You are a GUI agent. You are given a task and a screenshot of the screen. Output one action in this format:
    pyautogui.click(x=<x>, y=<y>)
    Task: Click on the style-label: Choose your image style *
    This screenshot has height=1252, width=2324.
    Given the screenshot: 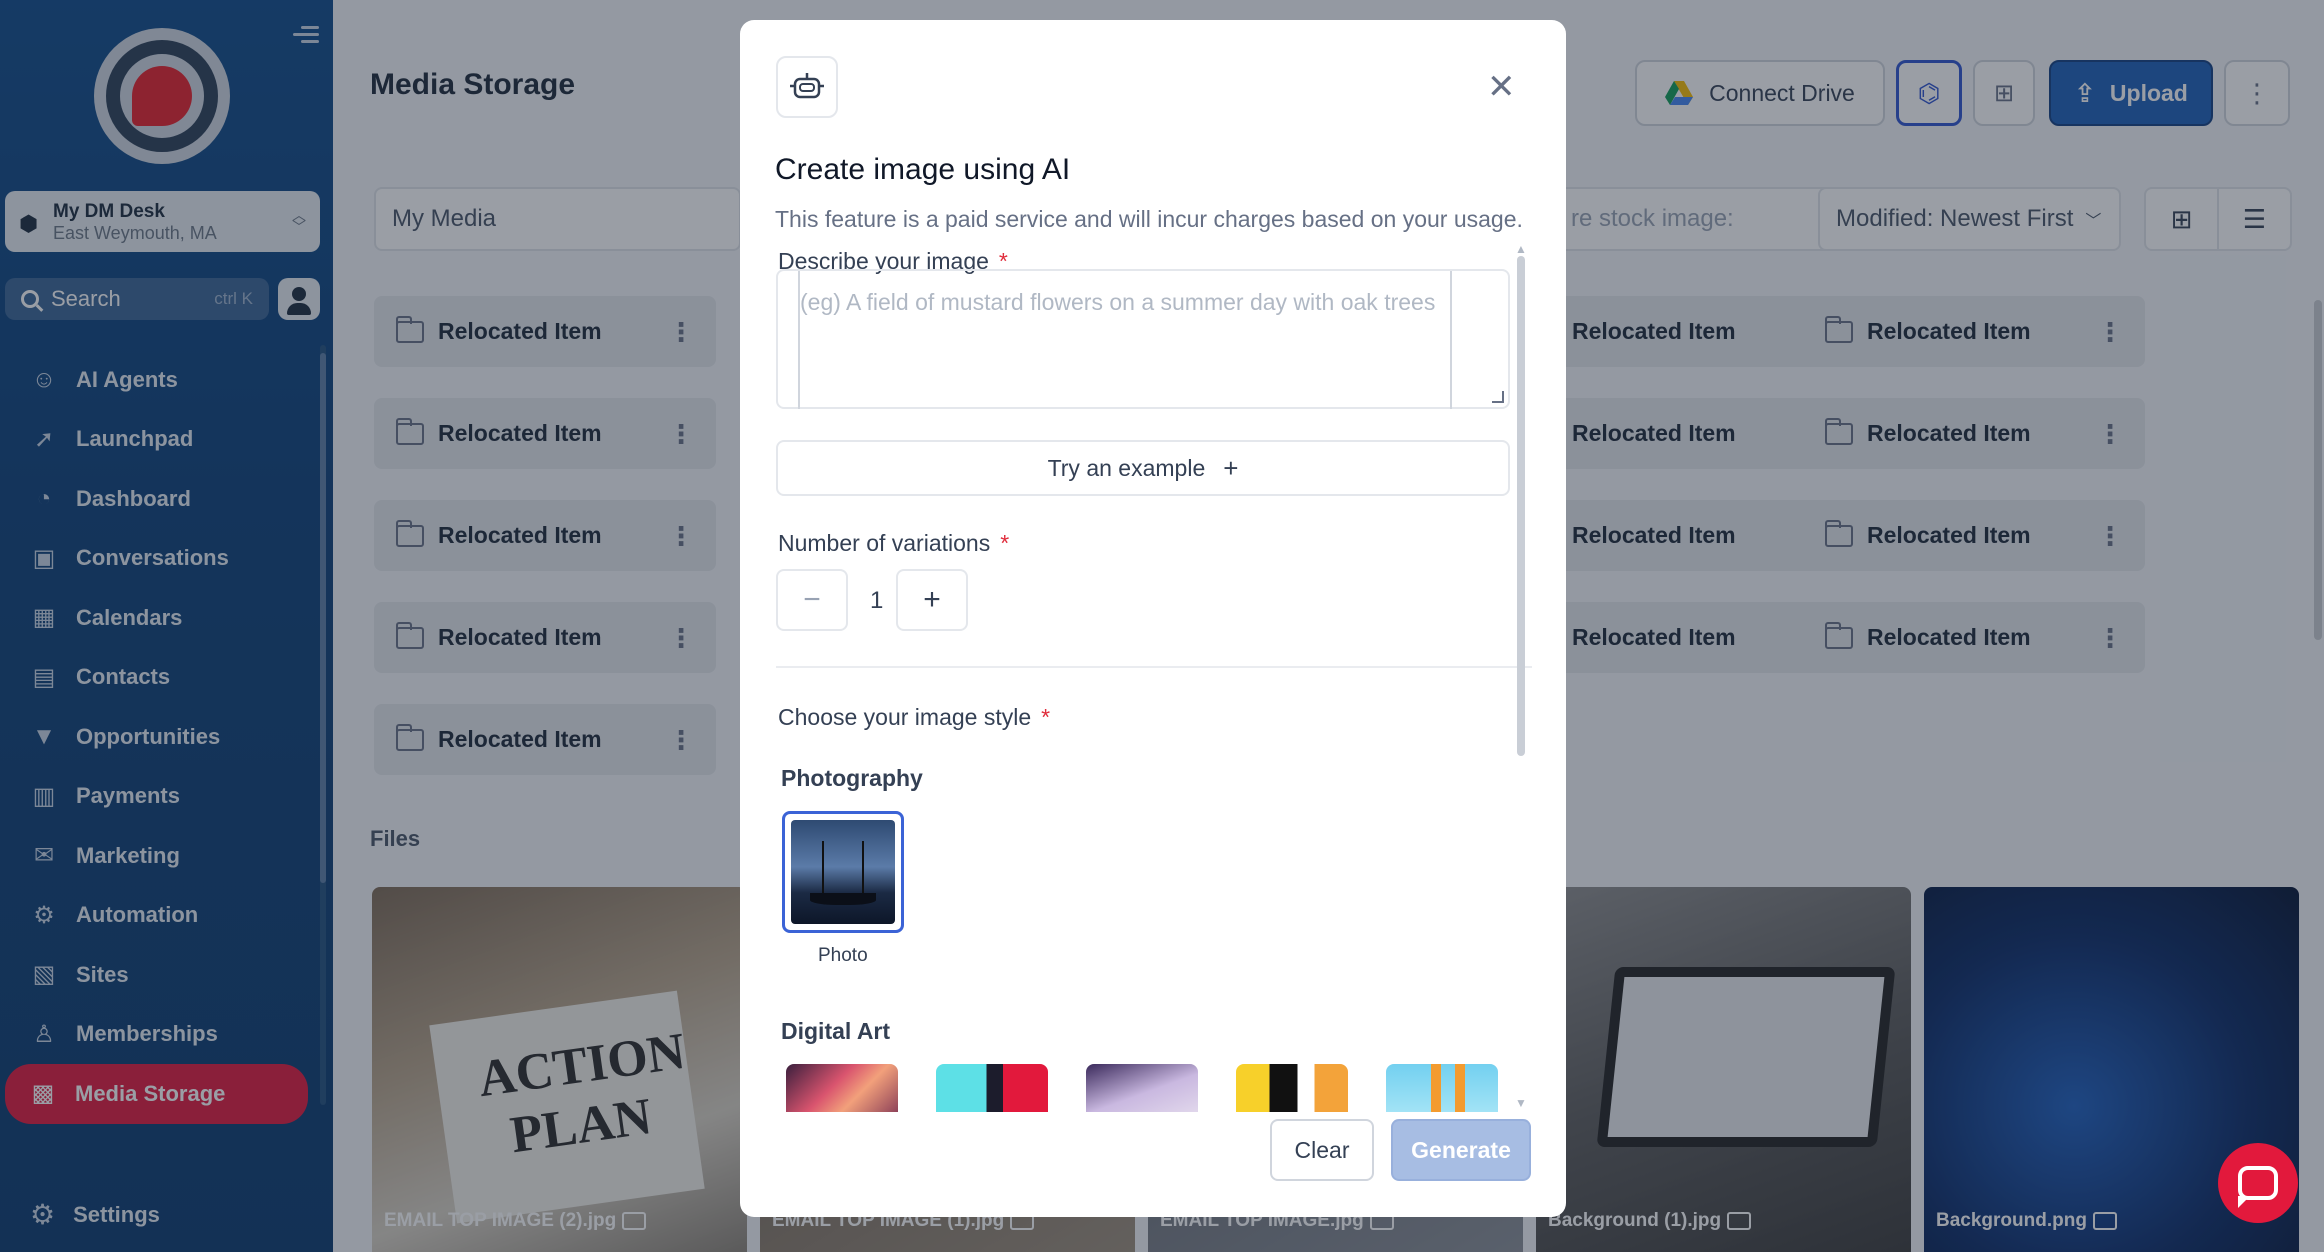 What is the action you would take?
    pyautogui.click(x=914, y=717)
    